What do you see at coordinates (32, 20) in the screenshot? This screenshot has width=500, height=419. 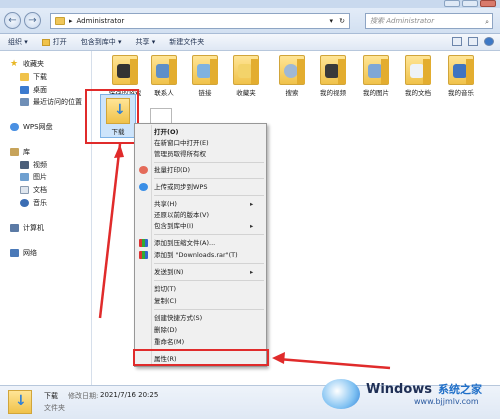 I see `forward-button: →` at bounding box center [32, 20].